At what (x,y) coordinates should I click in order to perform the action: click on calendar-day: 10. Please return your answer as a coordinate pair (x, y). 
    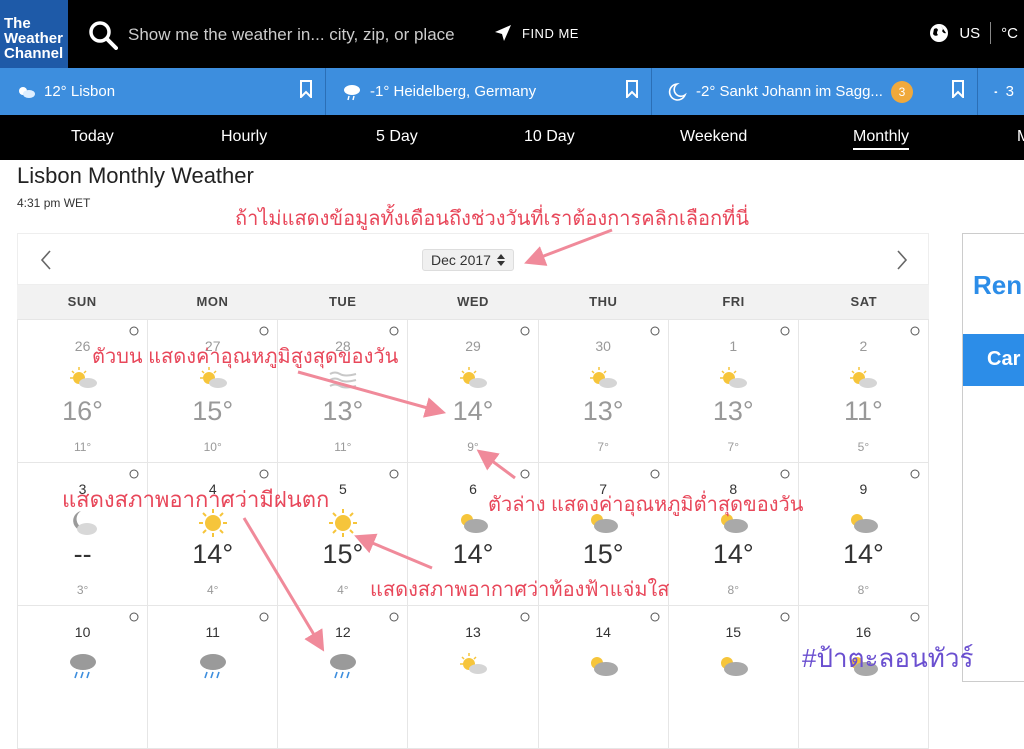
    Looking at the image, I should click on (83, 677).